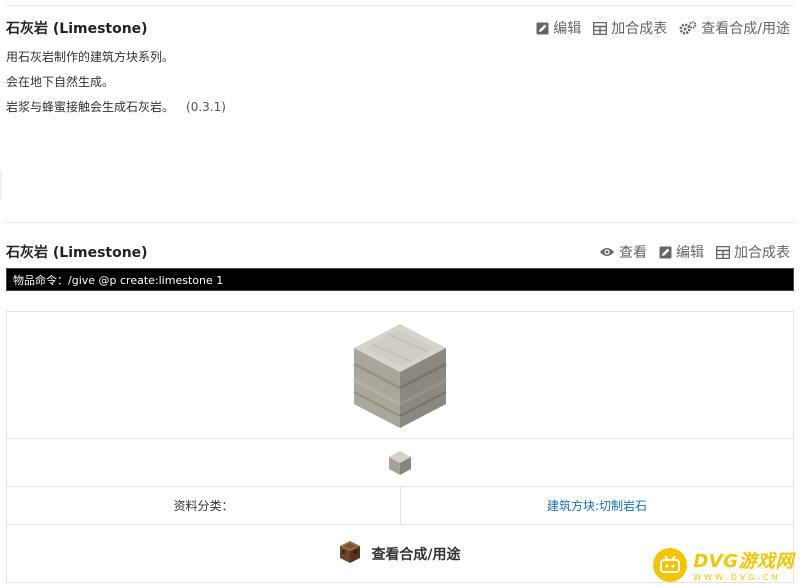 The image size is (800, 586). Describe the element at coordinates (737, 577) in the screenshot. I see `watermark-sub: WWW.DVG.CN` at that location.